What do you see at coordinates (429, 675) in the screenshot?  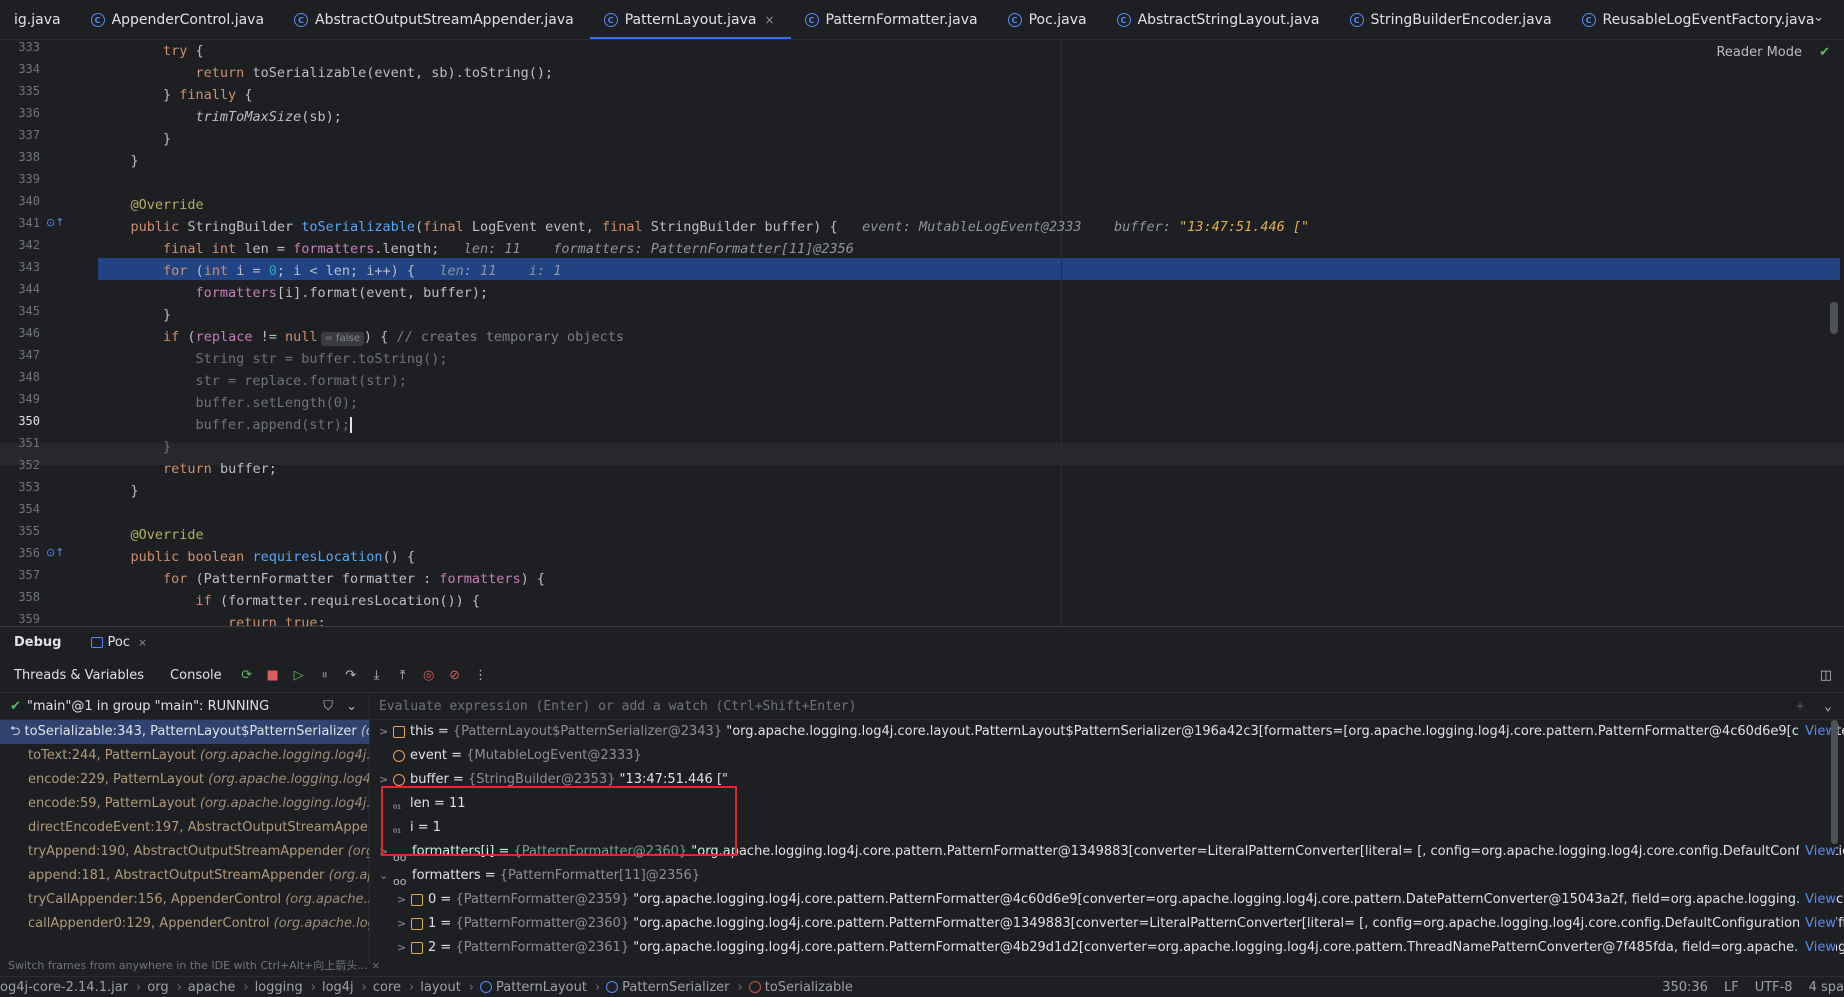 I see `view-breakpoints-icon: ◎` at bounding box center [429, 675].